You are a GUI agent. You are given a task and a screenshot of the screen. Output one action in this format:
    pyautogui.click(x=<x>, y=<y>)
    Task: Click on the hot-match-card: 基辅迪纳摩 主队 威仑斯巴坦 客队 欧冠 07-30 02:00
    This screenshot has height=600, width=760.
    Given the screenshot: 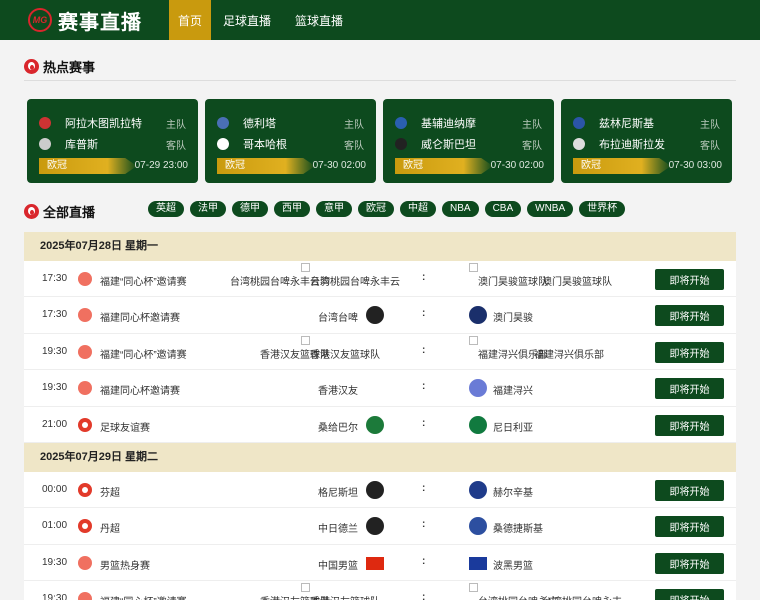 What is the action you would take?
    pyautogui.click(x=468, y=141)
    